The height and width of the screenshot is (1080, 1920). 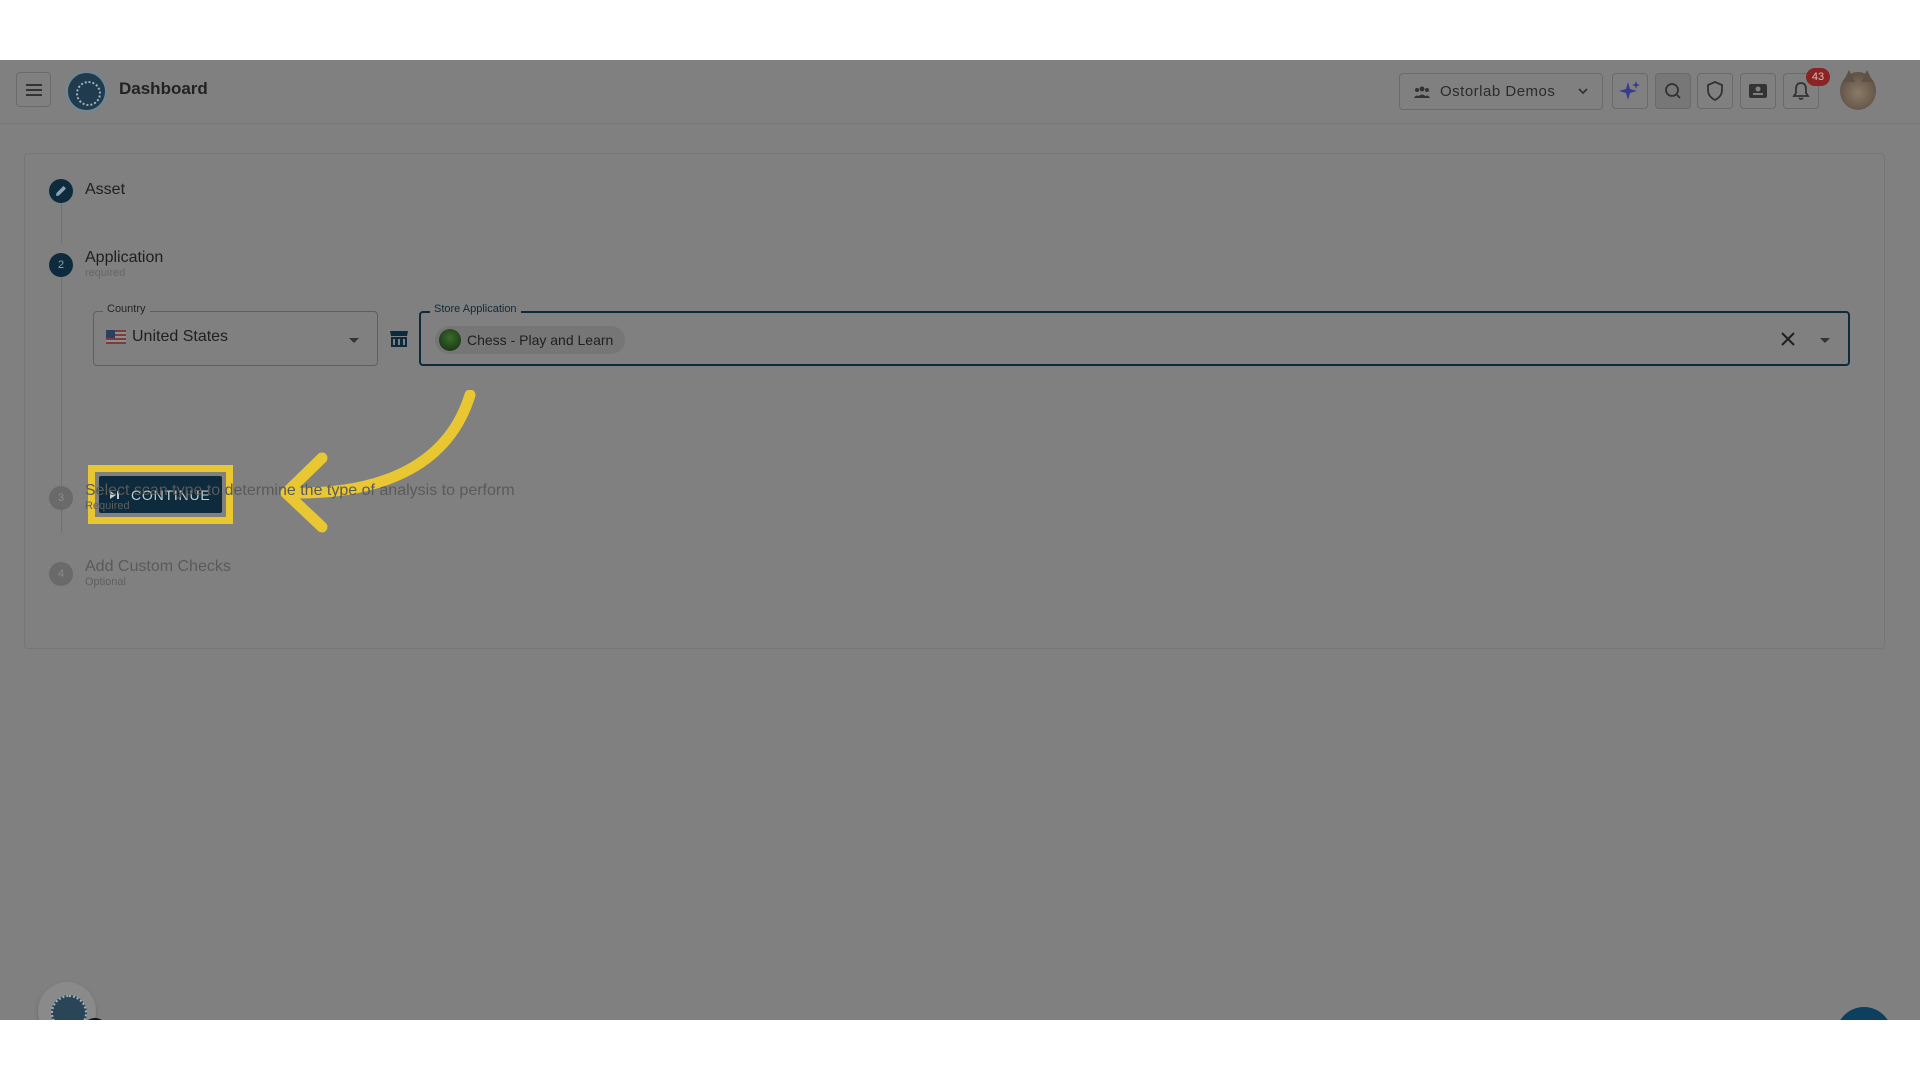 What do you see at coordinates (960, 92) in the screenshot?
I see `top-app-bar: Dashboard Ostorlab Demos 43` at bounding box center [960, 92].